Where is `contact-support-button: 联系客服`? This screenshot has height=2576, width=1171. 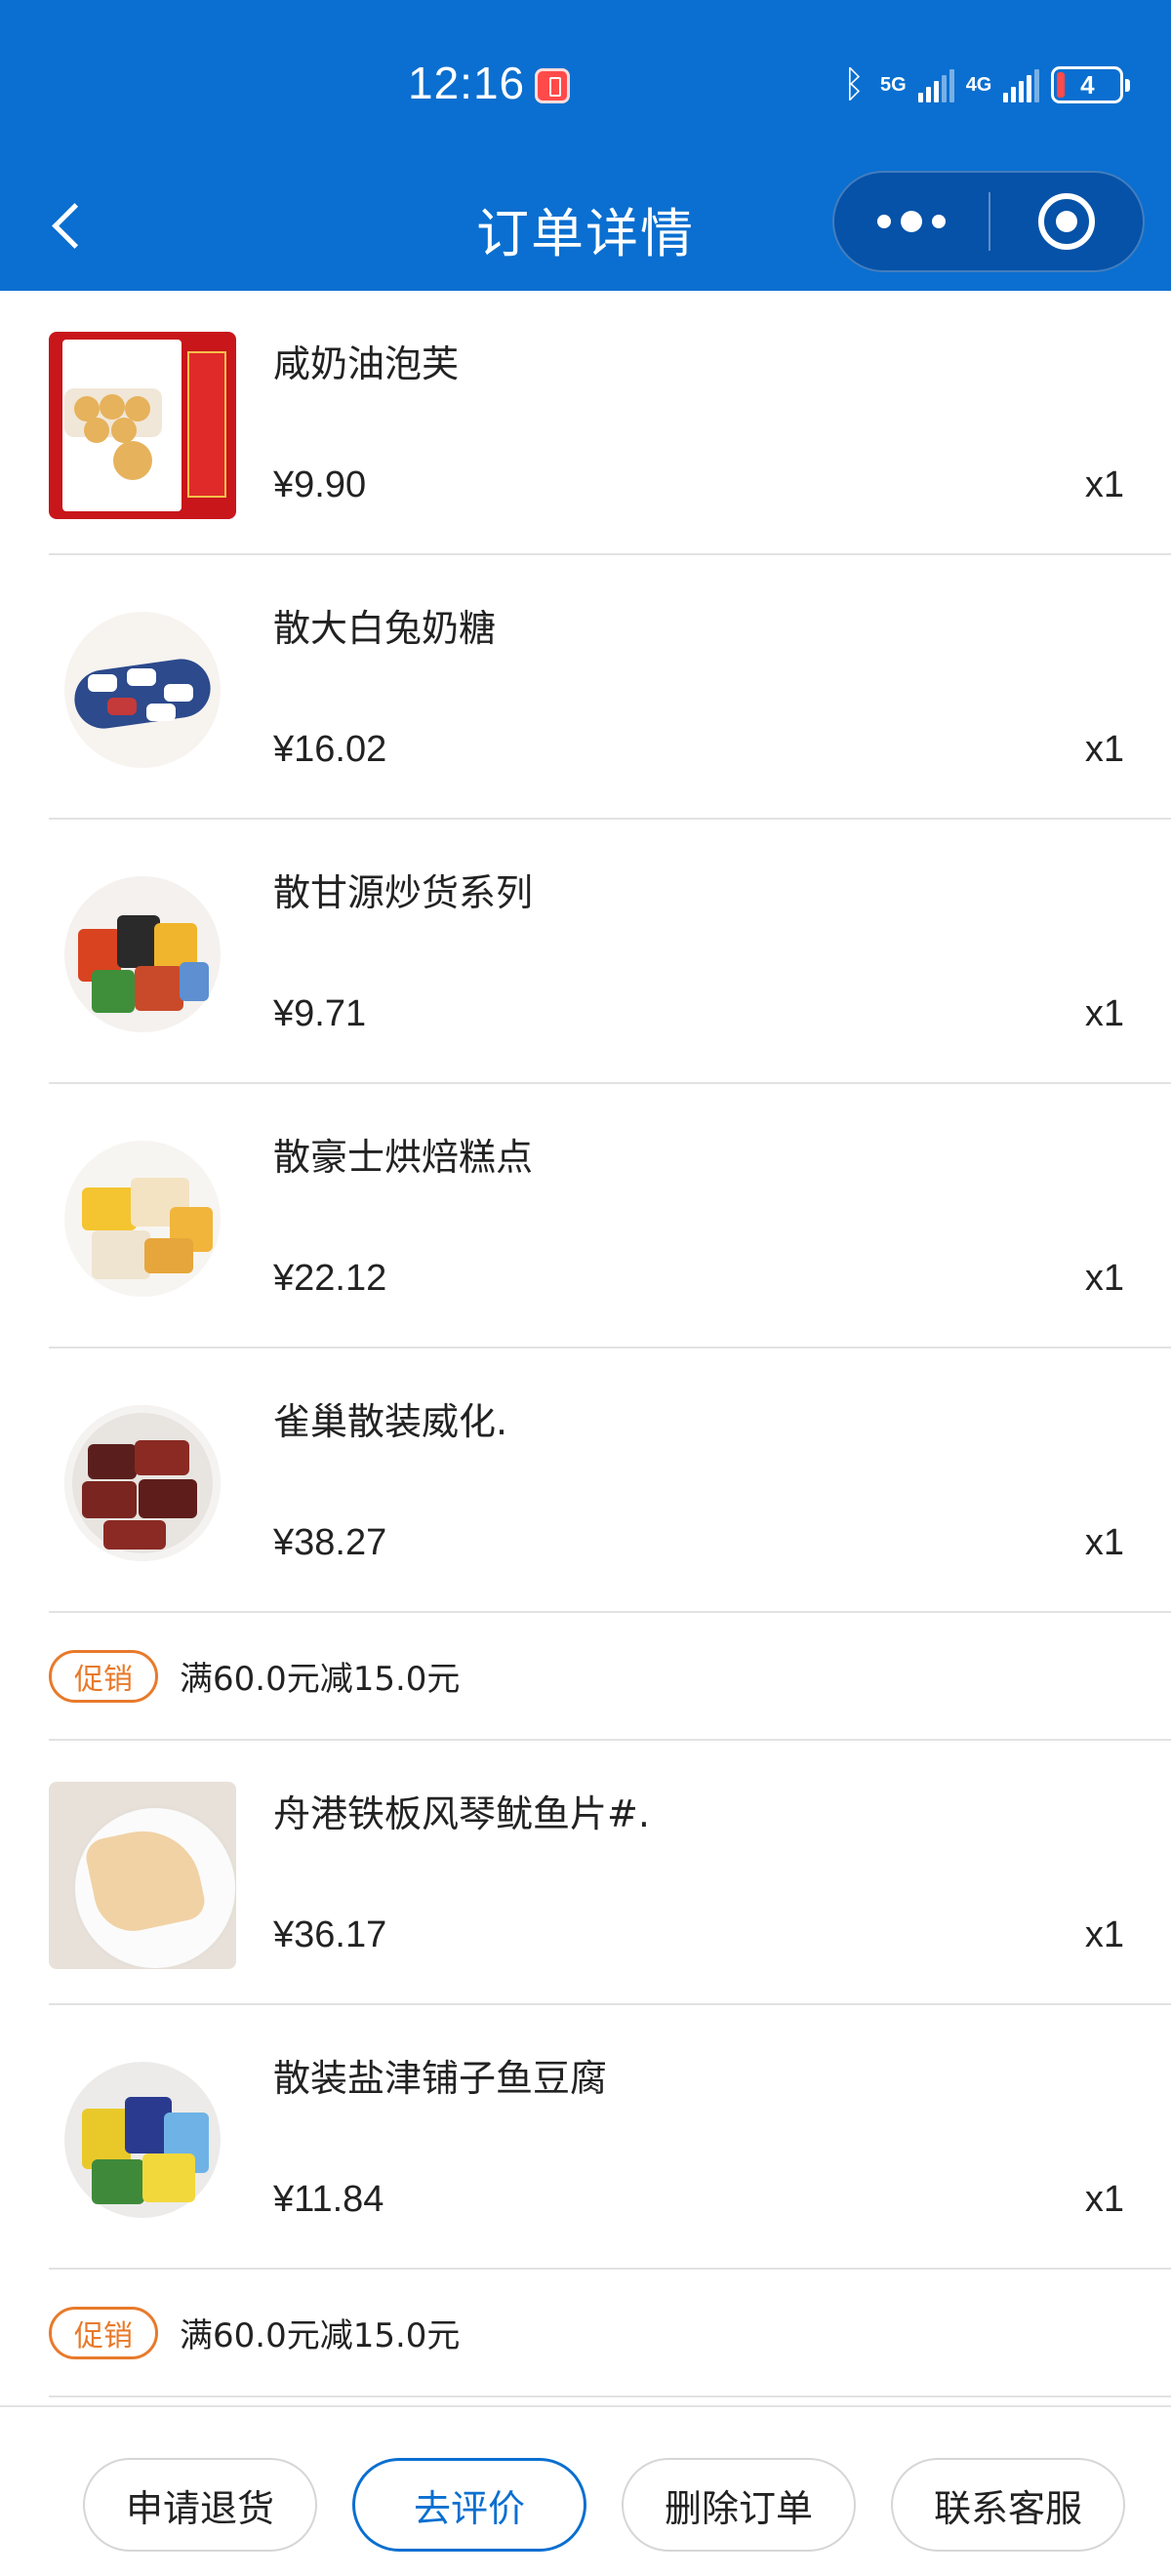 contact-support-button: 联系客服 is located at coordinates (1008, 2505).